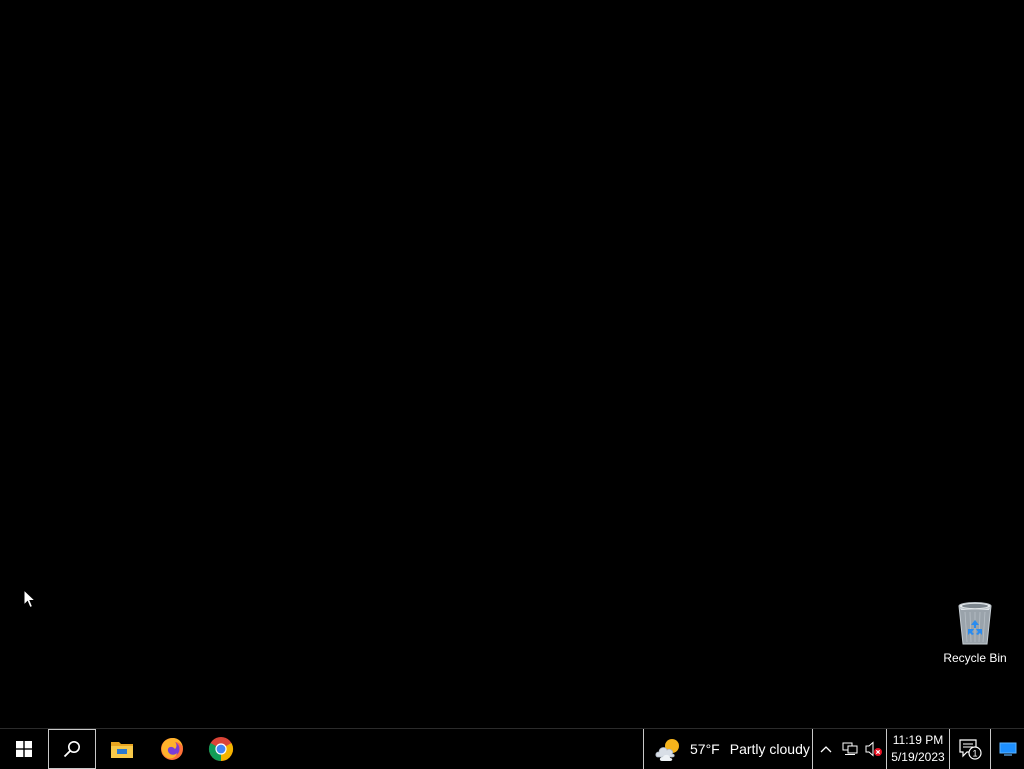 This screenshot has width=1024, height=769. I want to click on firefox-icon, so click(172, 749).